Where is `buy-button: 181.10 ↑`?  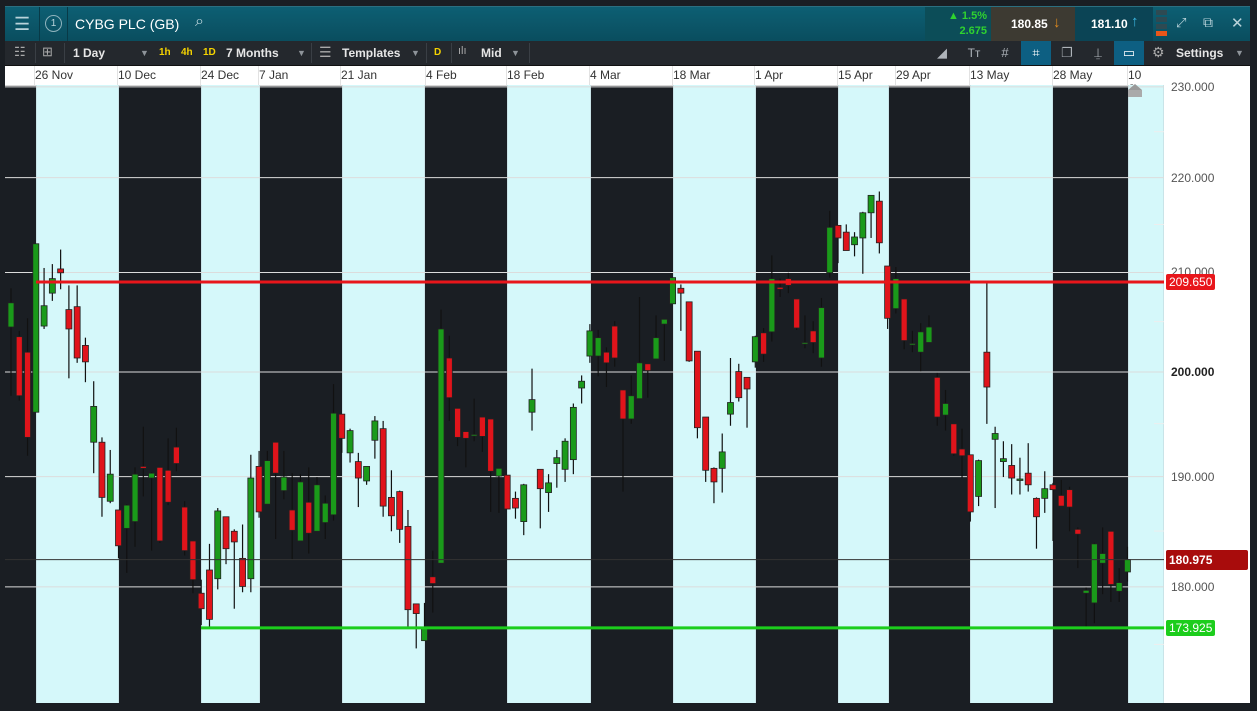
buy-button: 181.10 ↑ is located at coordinates (1114, 24).